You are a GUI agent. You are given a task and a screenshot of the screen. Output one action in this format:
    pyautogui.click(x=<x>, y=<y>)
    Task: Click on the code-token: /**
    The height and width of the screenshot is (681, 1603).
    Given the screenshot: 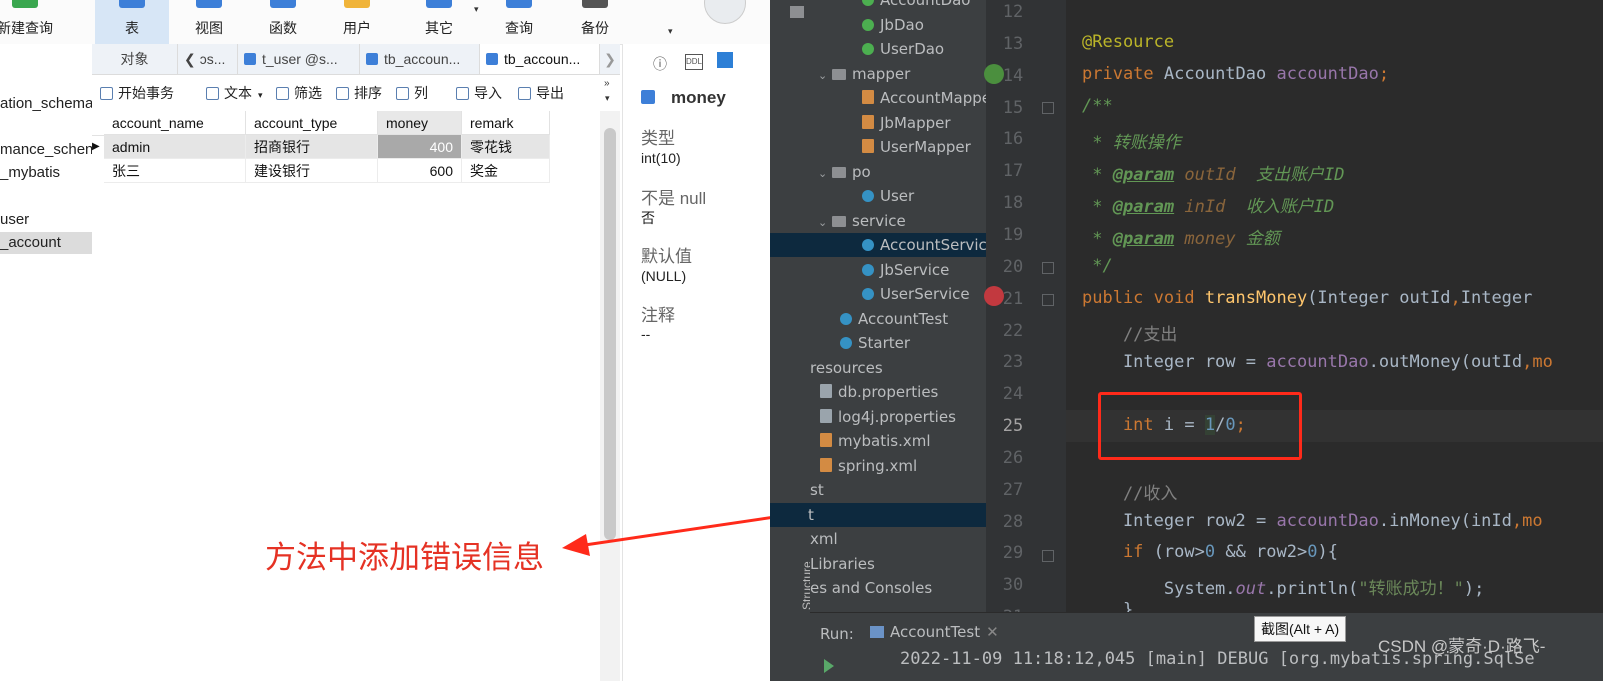 What is the action you would take?
    pyautogui.click(x=1097, y=106)
    